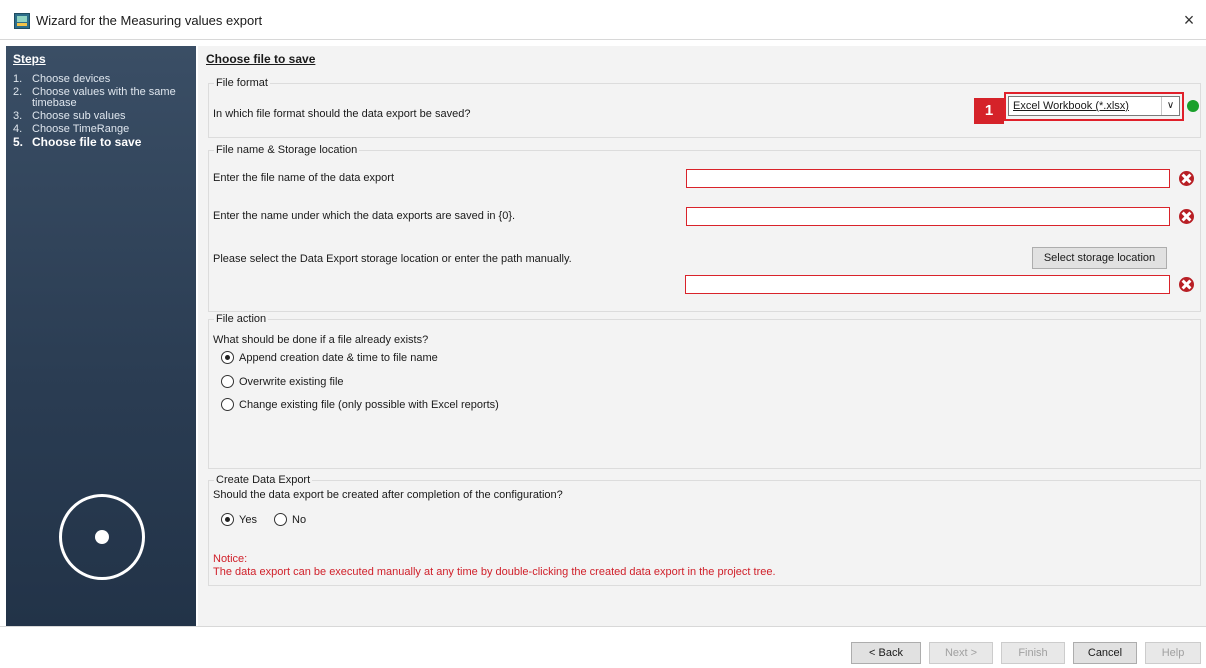 This screenshot has width=1206, height=668. What do you see at coordinates (928, 216) in the screenshot?
I see `export-name-input` at bounding box center [928, 216].